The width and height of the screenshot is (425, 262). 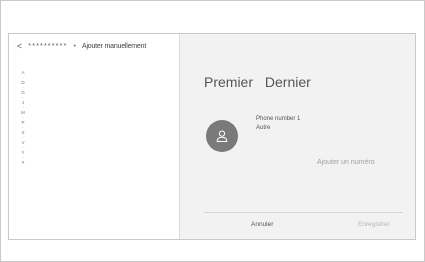 I want to click on save-button: Enregistrer, so click(x=374, y=224).